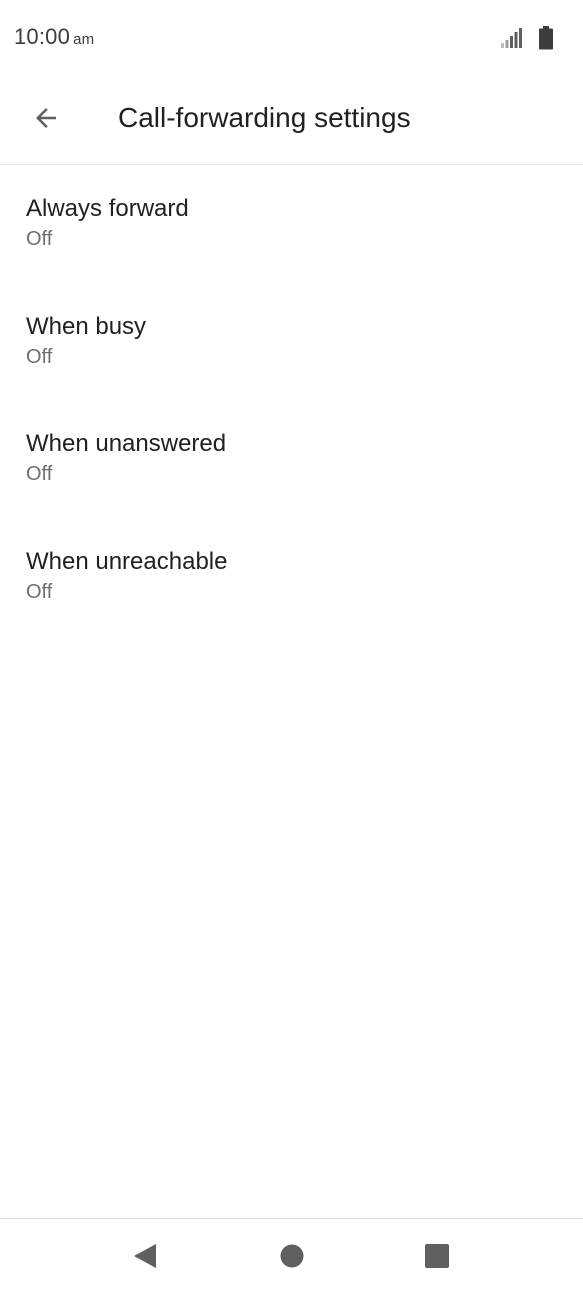 The height and width of the screenshot is (1296, 583). I want to click on navigation-bar, so click(291, 1257).